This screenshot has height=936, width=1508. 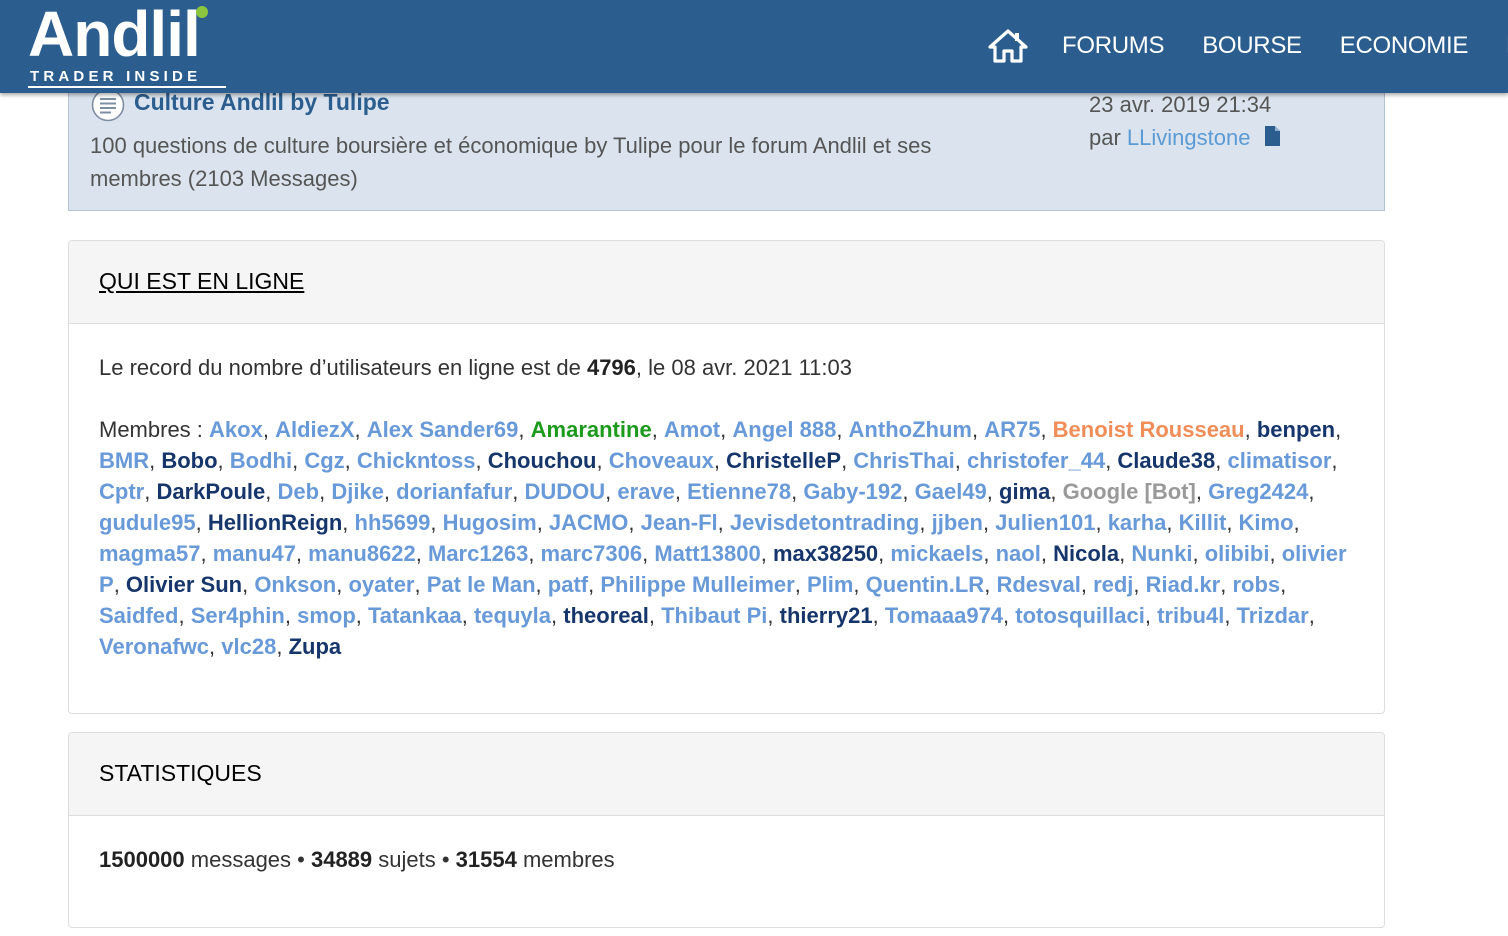 I want to click on member-link: Nunki, so click(x=1161, y=553).